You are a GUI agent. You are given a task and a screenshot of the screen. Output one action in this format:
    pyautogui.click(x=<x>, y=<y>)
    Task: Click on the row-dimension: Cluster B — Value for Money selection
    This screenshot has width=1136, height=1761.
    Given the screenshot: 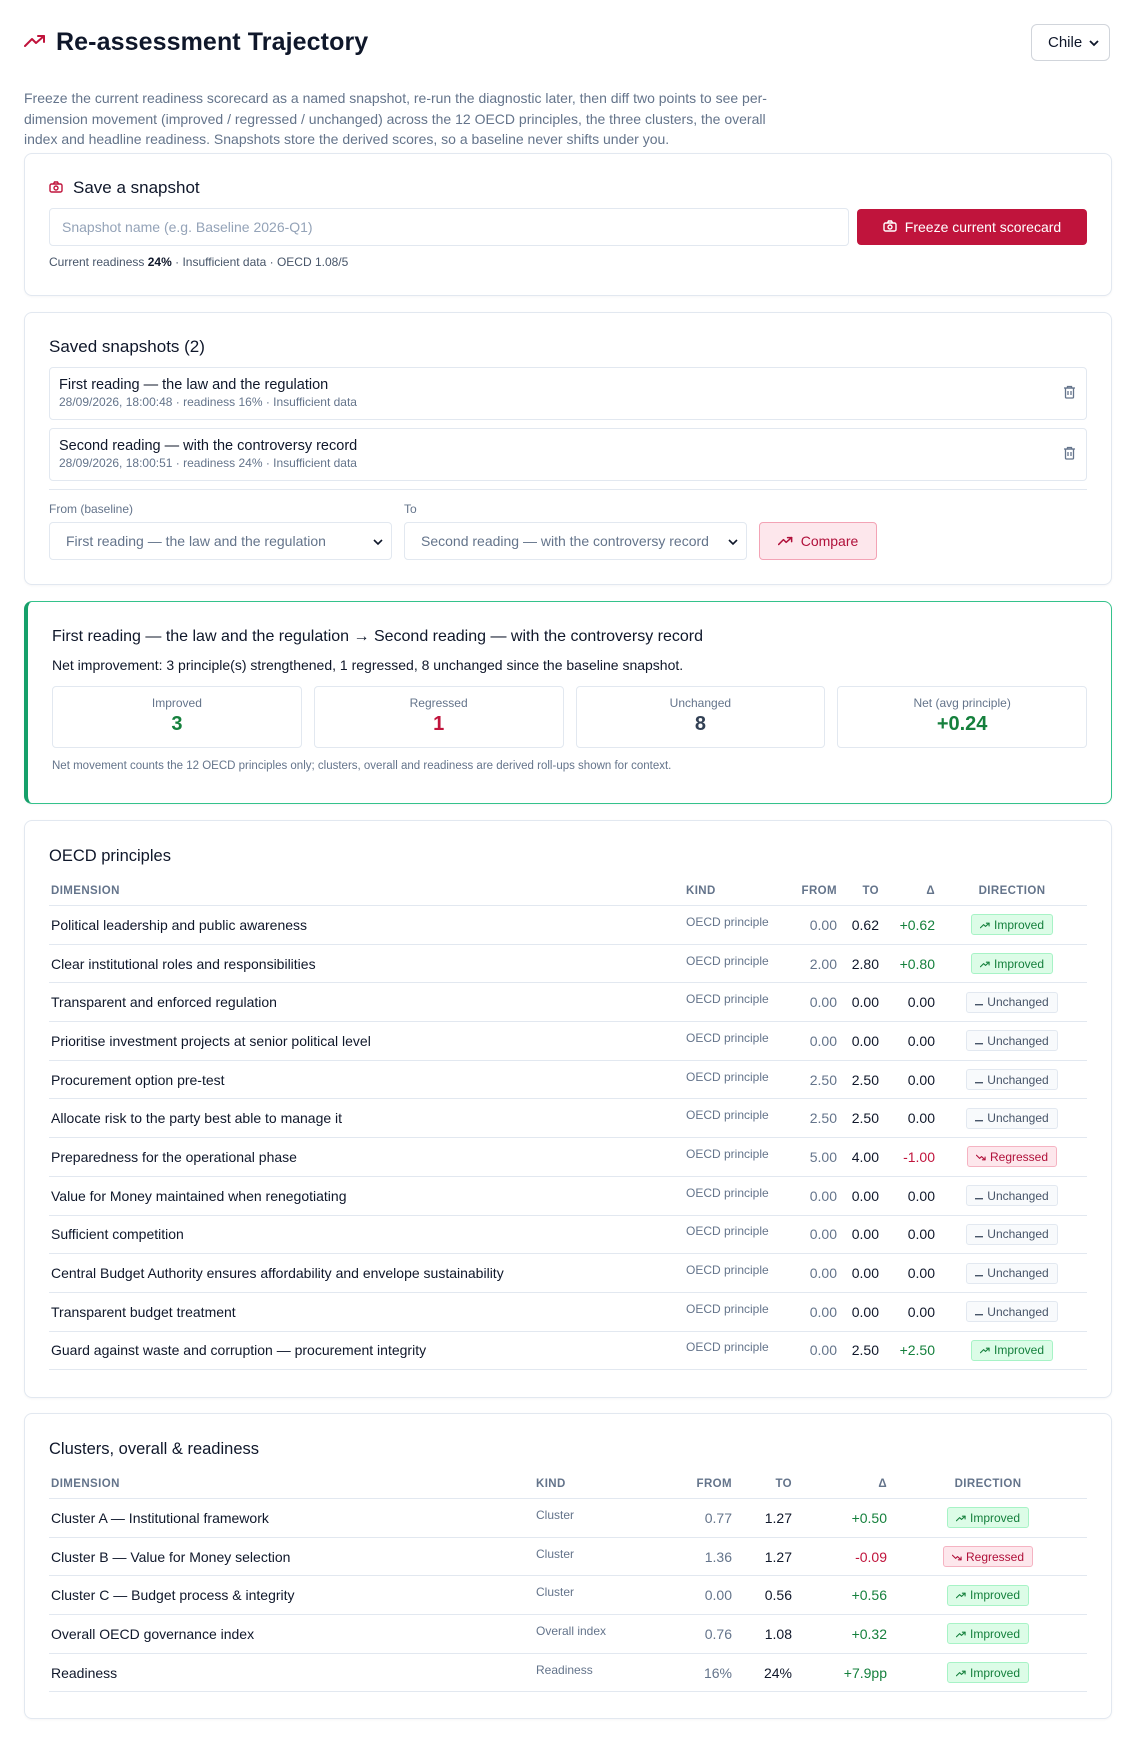 What is the action you would take?
    pyautogui.click(x=291, y=1557)
    